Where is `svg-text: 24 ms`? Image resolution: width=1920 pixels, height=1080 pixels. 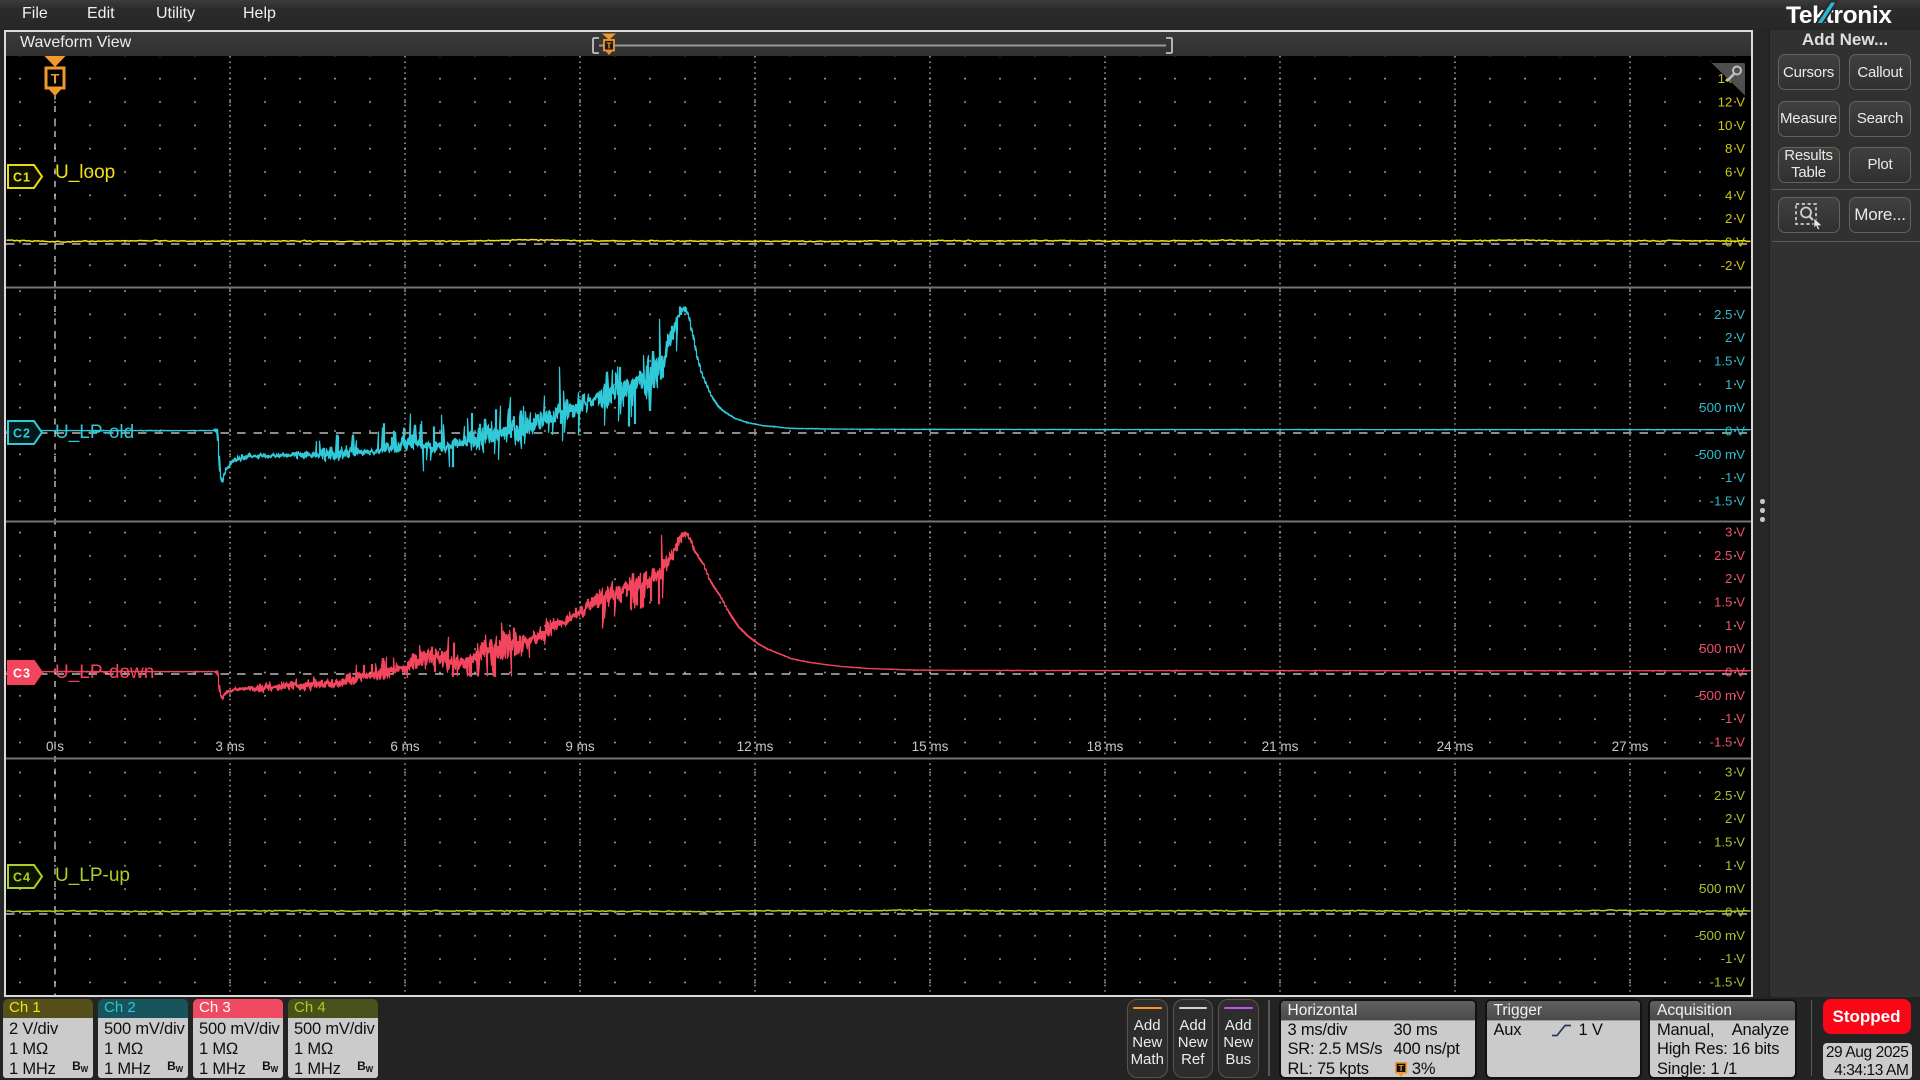 svg-text: 24 ms is located at coordinates (1455, 746).